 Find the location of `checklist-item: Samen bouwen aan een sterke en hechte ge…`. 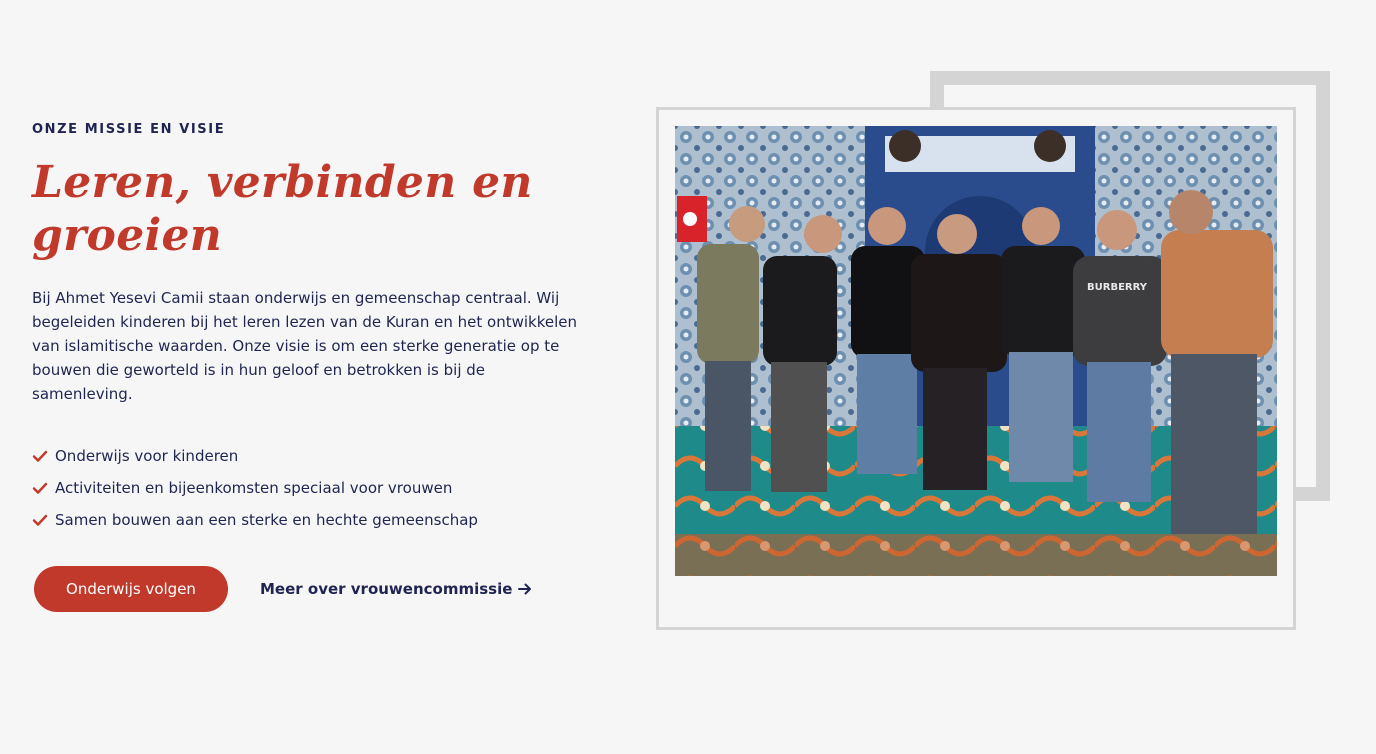

checklist-item: Samen bouwen aan een sterke en hechte ge… is located at coordinates (255, 520).